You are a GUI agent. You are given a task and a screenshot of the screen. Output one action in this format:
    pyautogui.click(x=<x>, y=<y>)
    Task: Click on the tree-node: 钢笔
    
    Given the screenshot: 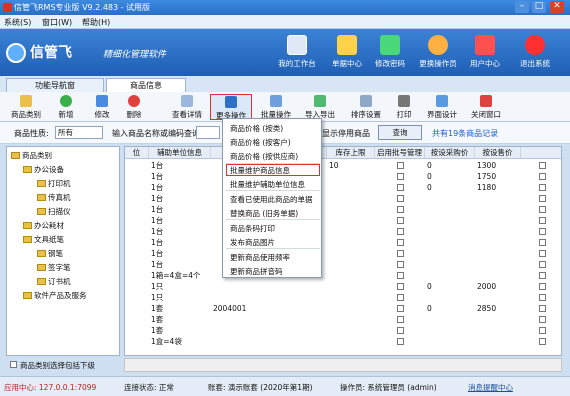 What is the action you would take?
    pyautogui.click(x=50, y=253)
    